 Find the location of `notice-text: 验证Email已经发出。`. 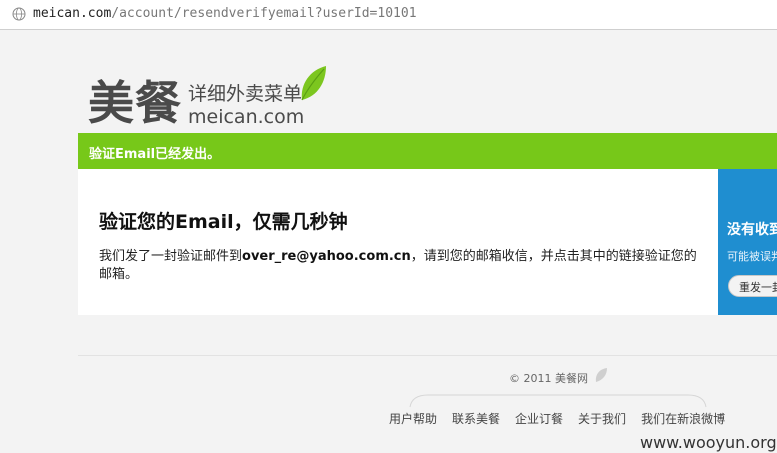

notice-text: 验证Email已经发出。 is located at coordinates (155, 154).